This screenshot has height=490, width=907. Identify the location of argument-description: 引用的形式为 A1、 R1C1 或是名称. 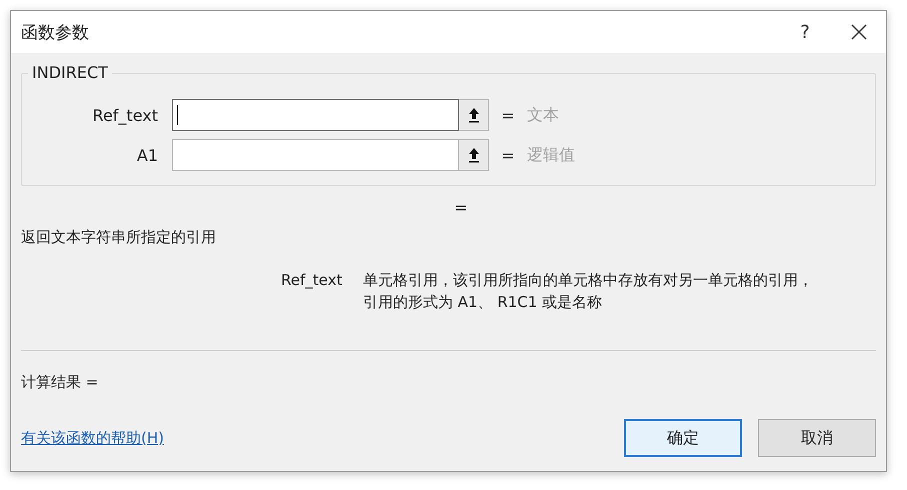
(483, 302).